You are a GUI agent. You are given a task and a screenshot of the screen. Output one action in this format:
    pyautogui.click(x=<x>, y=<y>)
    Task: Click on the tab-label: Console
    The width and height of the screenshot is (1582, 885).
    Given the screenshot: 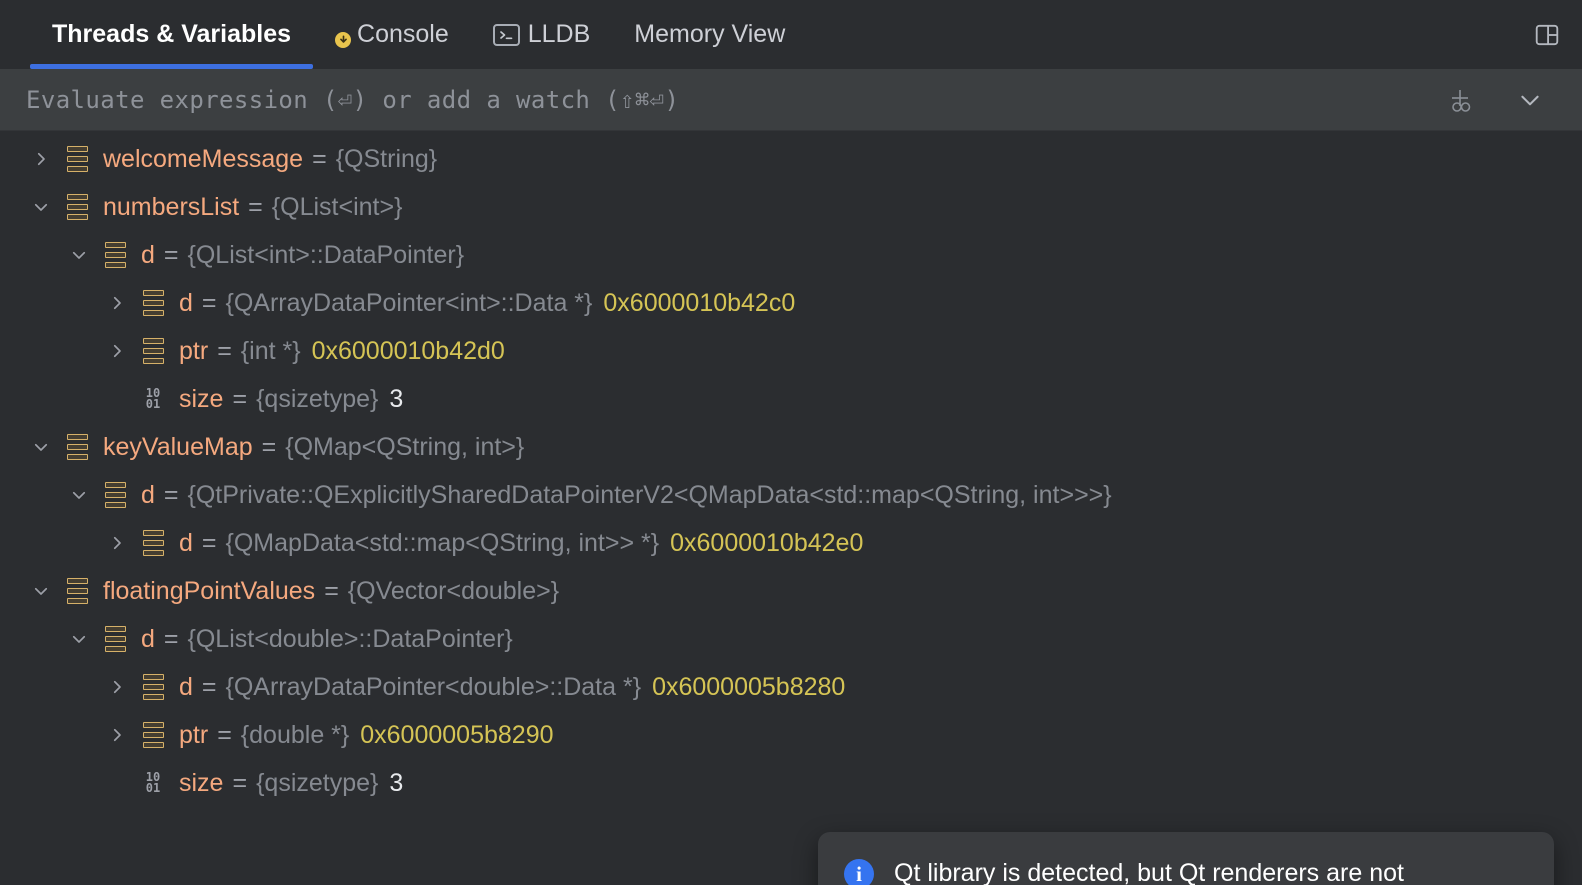 What is the action you would take?
    pyautogui.click(x=403, y=34)
    